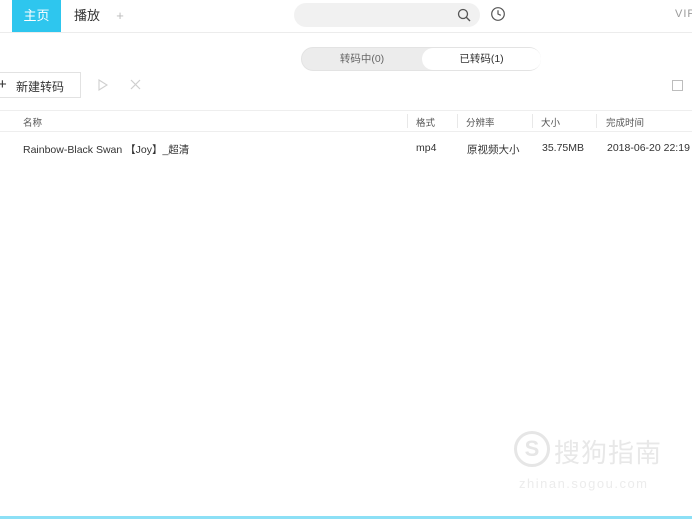 This screenshot has width=692, height=519. What do you see at coordinates (683, 14) in the screenshot?
I see `vip-link: VIP` at bounding box center [683, 14].